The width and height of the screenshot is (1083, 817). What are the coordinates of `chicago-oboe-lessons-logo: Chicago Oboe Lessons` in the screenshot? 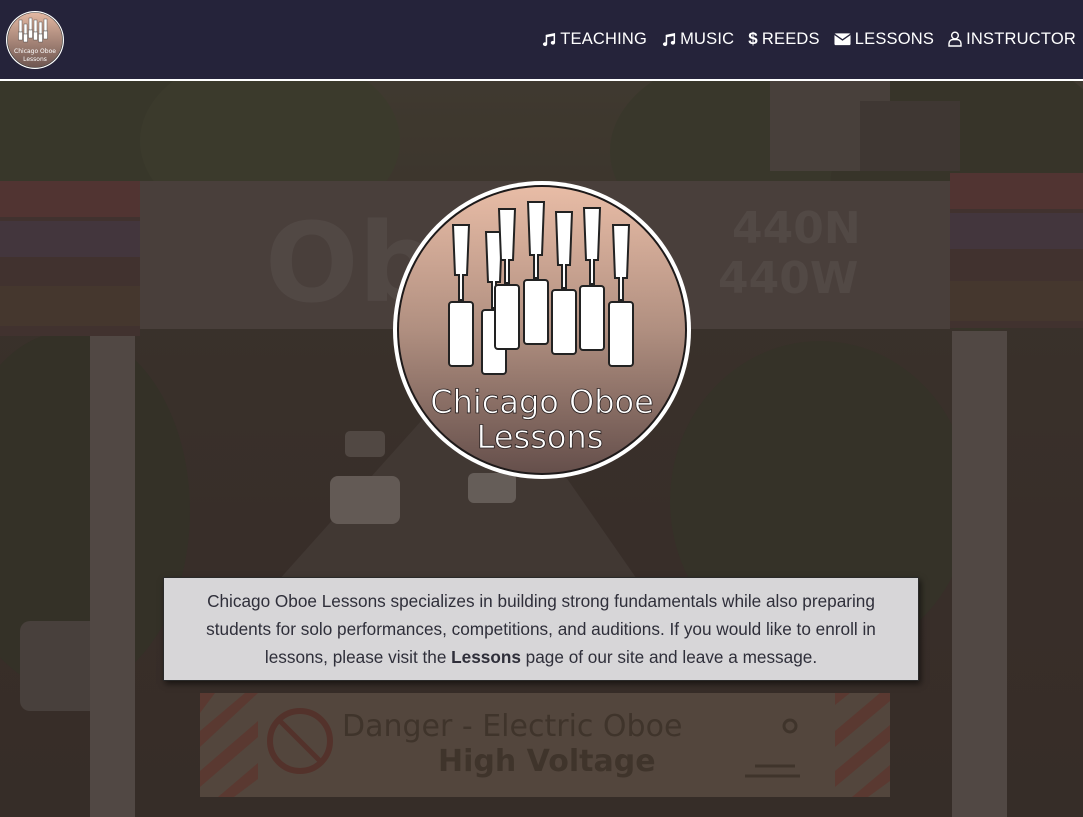 It's located at (542, 330).